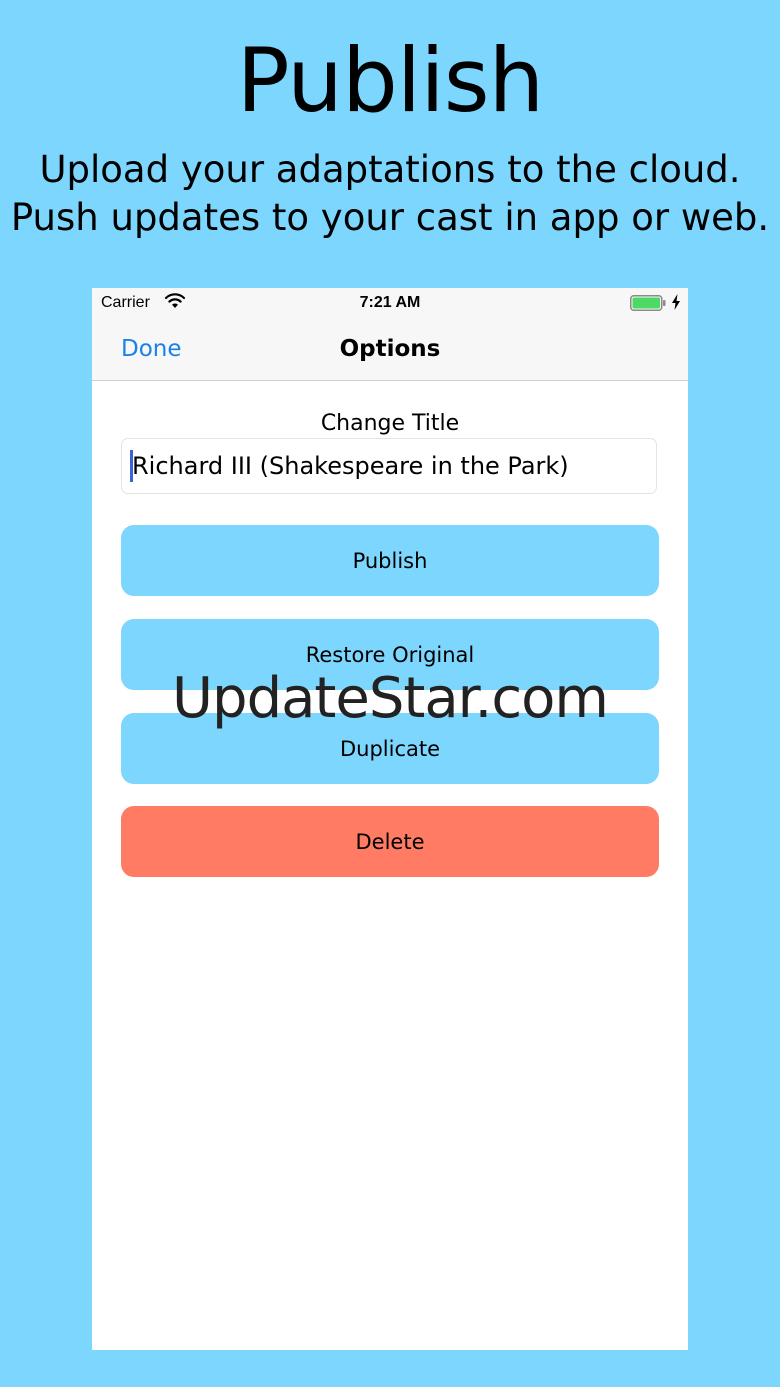 This screenshot has height=1387, width=780. I want to click on promo-subline-1: Upload your adaptations to the cloud., so click(390, 169).